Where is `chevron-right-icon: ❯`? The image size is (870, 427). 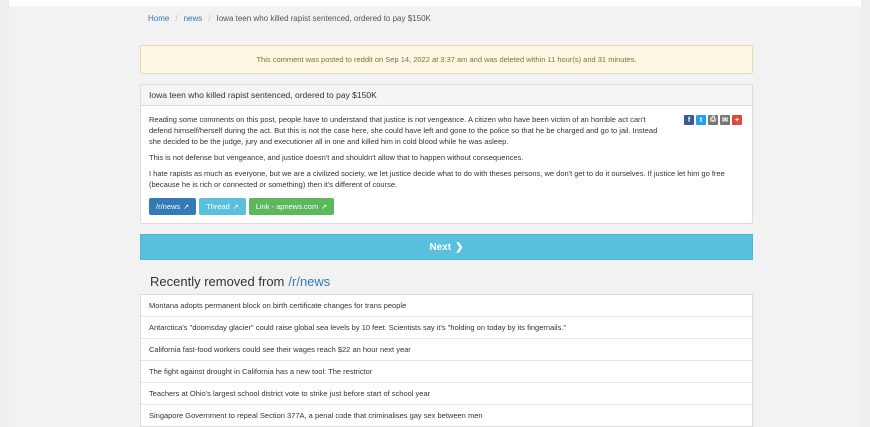 chevron-right-icon: ❯ is located at coordinates (459, 247).